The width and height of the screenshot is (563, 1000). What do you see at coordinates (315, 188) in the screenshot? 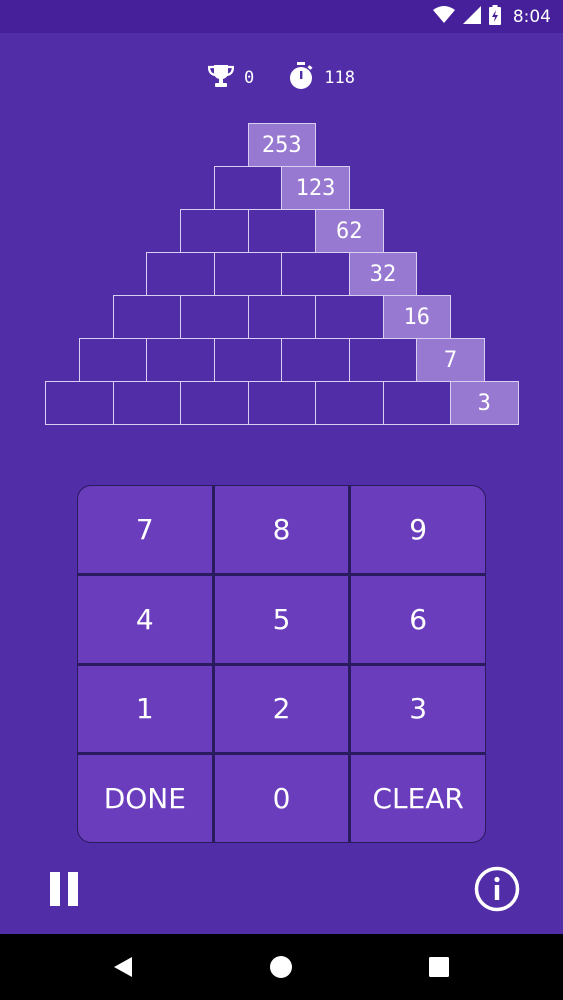
I see `pyramid-brick-filled: 123` at bounding box center [315, 188].